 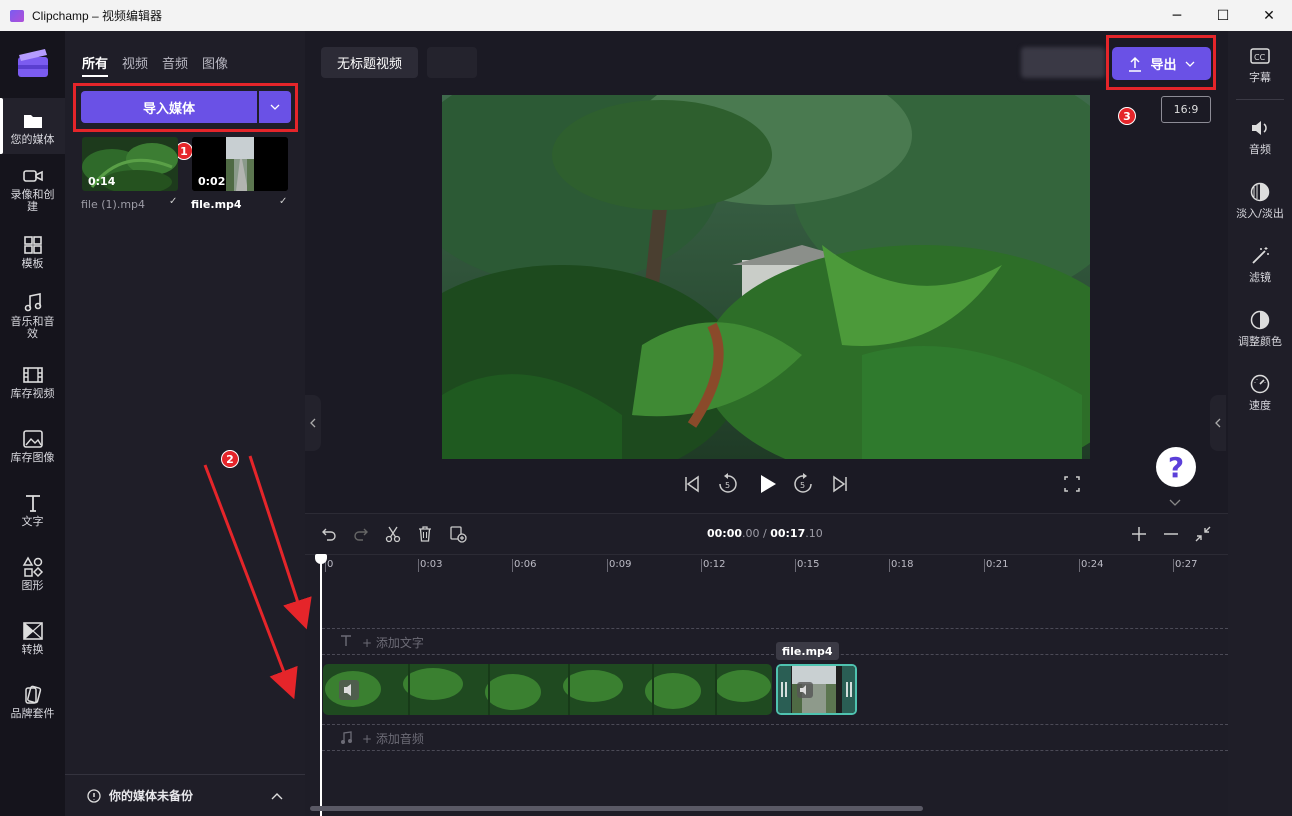 I want to click on nav-transitions: 转换, so click(x=32, y=638).